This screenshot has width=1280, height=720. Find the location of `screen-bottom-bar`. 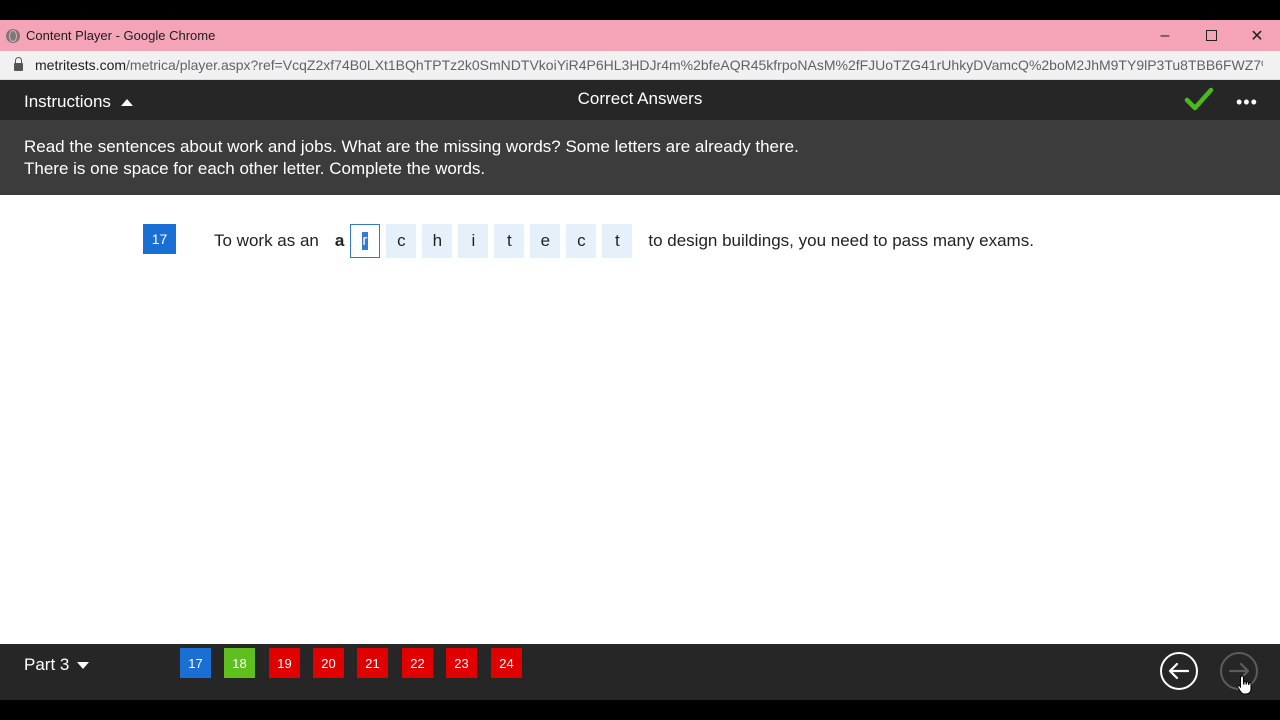

screen-bottom-bar is located at coordinates (640, 710).